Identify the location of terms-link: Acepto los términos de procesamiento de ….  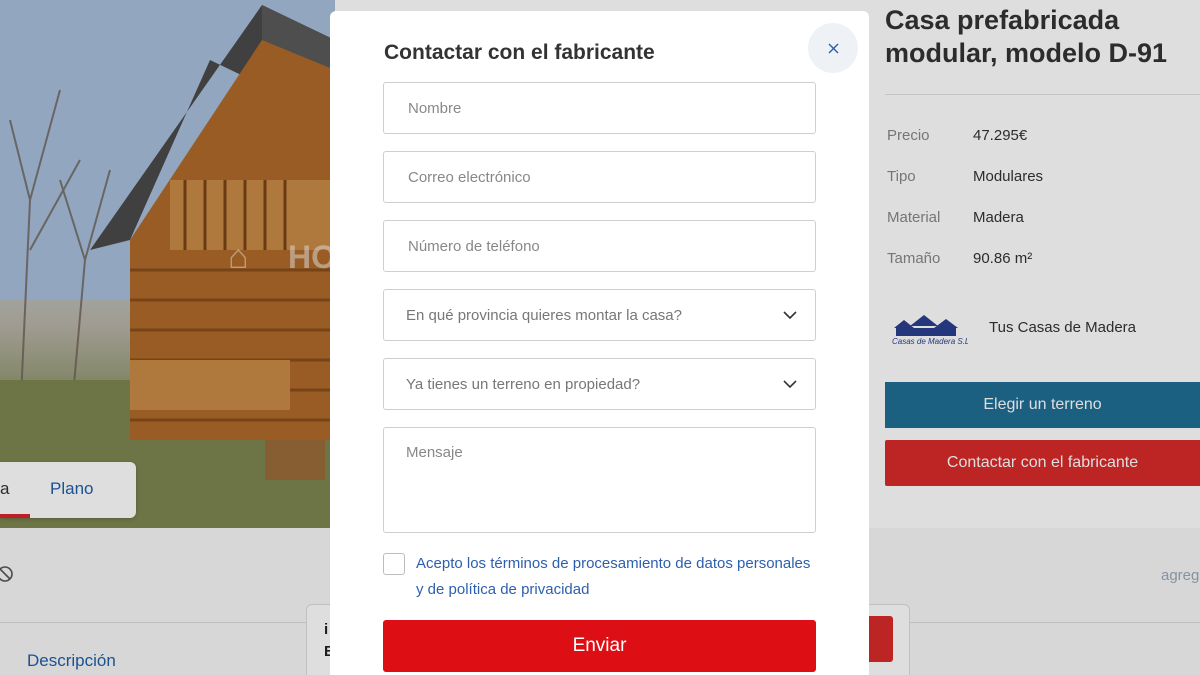
(616, 577).